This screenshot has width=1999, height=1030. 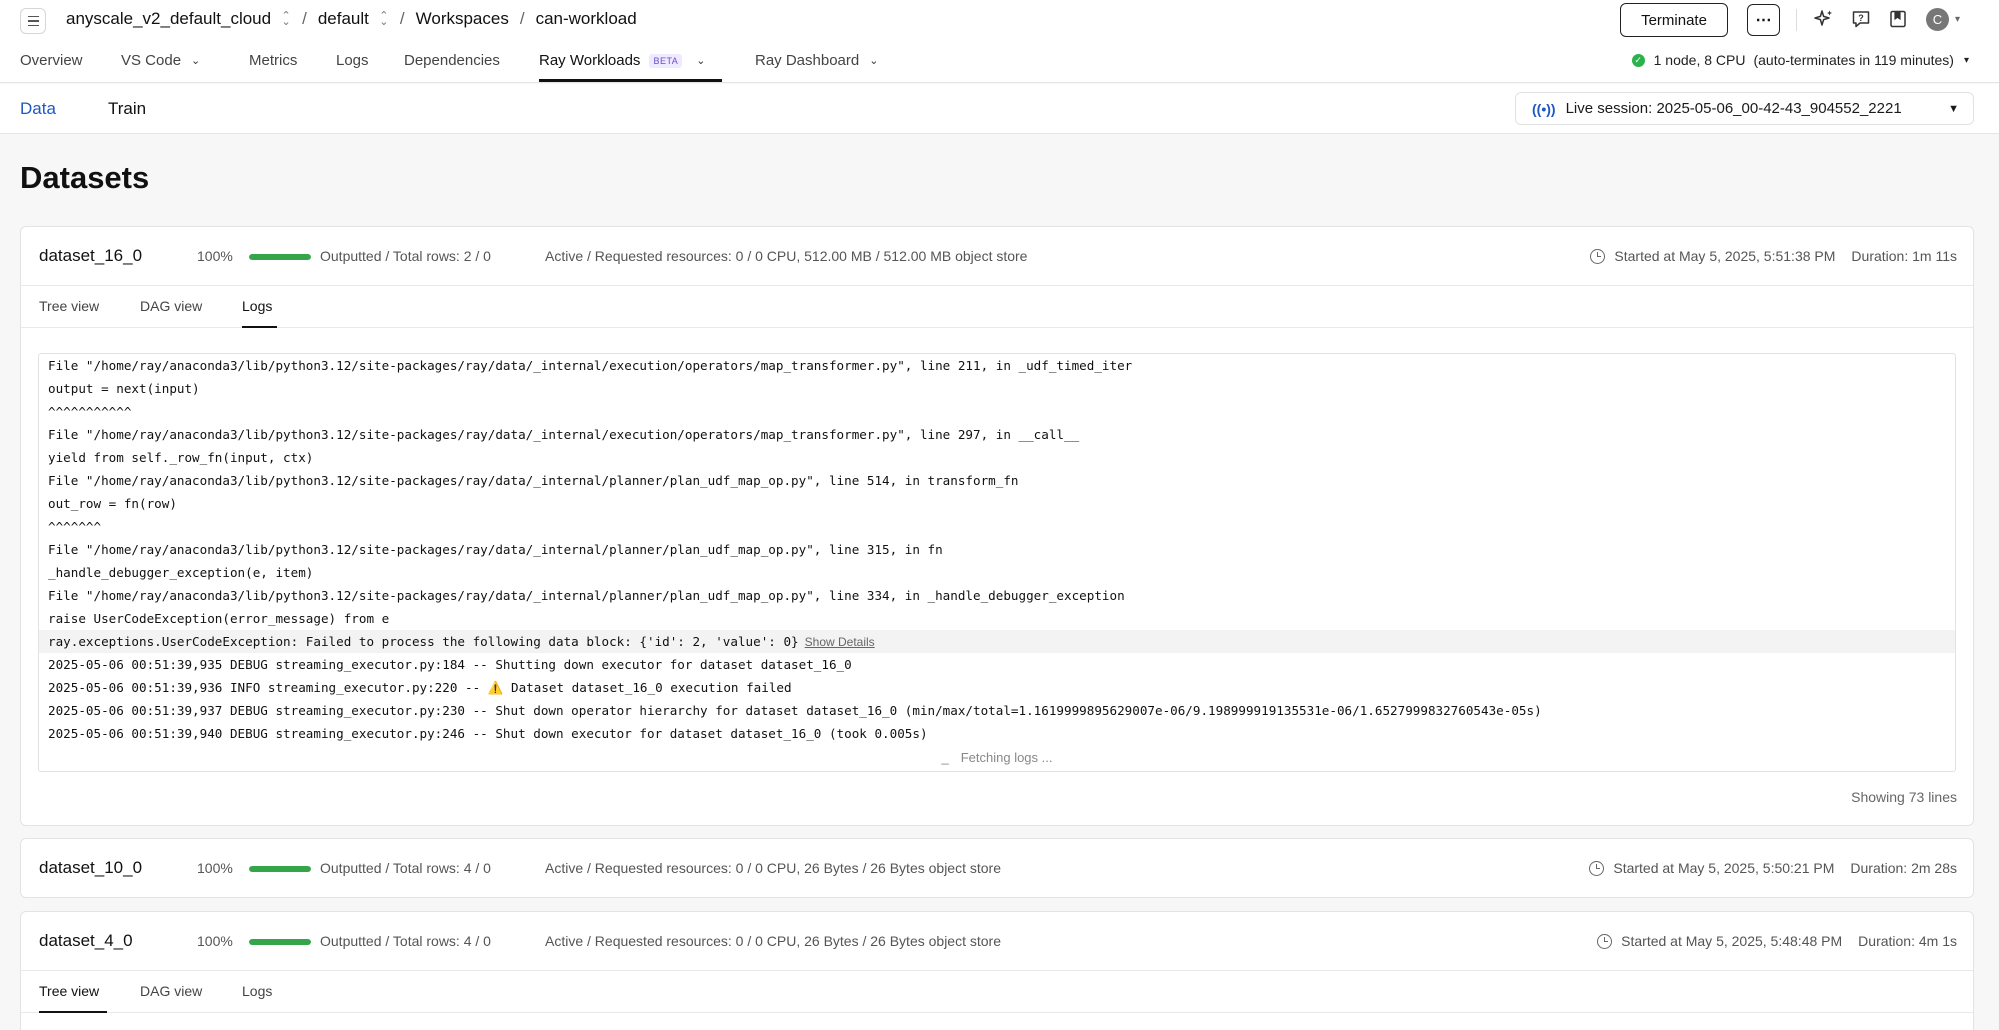 I want to click on tab-ray-dashboard: Ray Dashboard ⌄, so click(x=816, y=60).